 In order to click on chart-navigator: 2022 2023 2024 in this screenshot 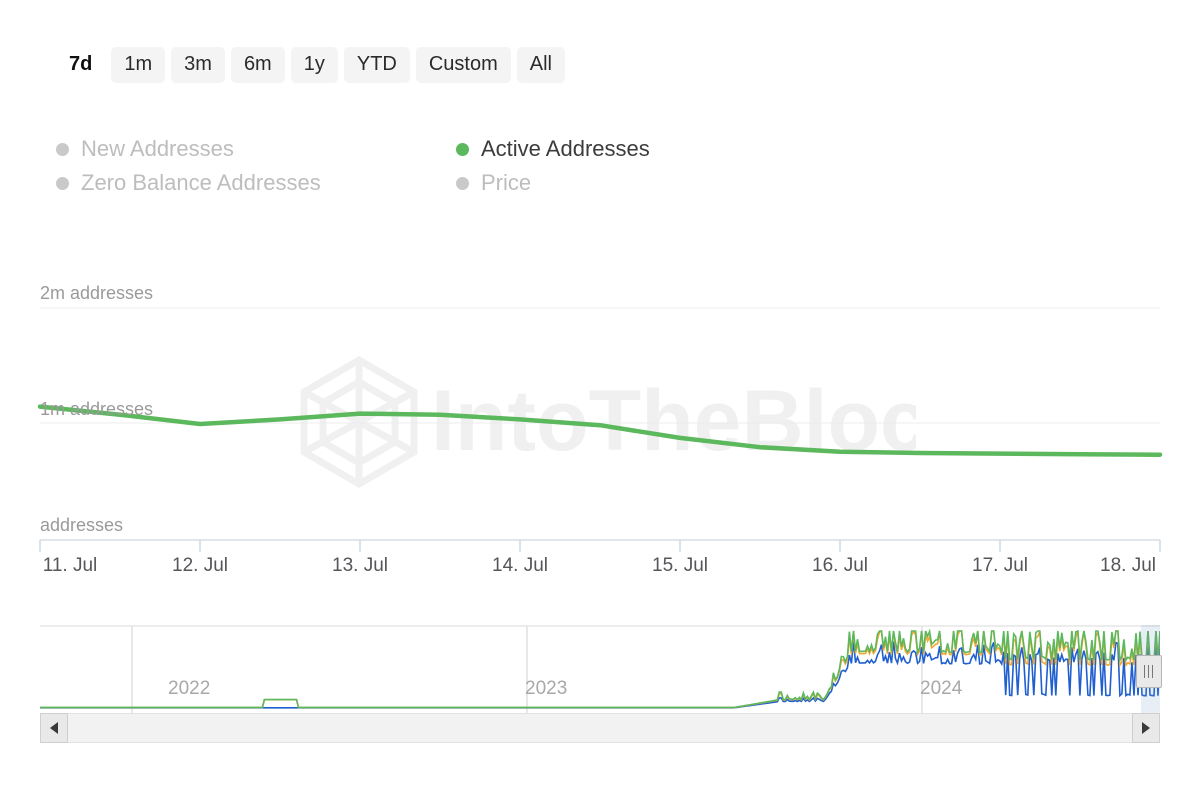, I will do `click(601, 669)`.